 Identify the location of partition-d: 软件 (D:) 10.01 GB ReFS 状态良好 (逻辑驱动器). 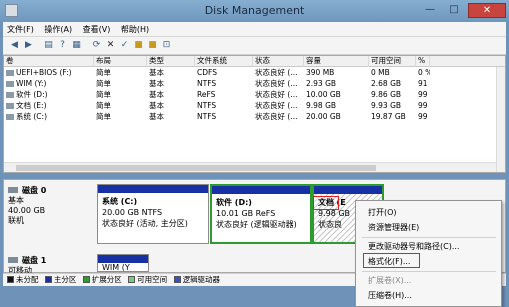
(261, 214).